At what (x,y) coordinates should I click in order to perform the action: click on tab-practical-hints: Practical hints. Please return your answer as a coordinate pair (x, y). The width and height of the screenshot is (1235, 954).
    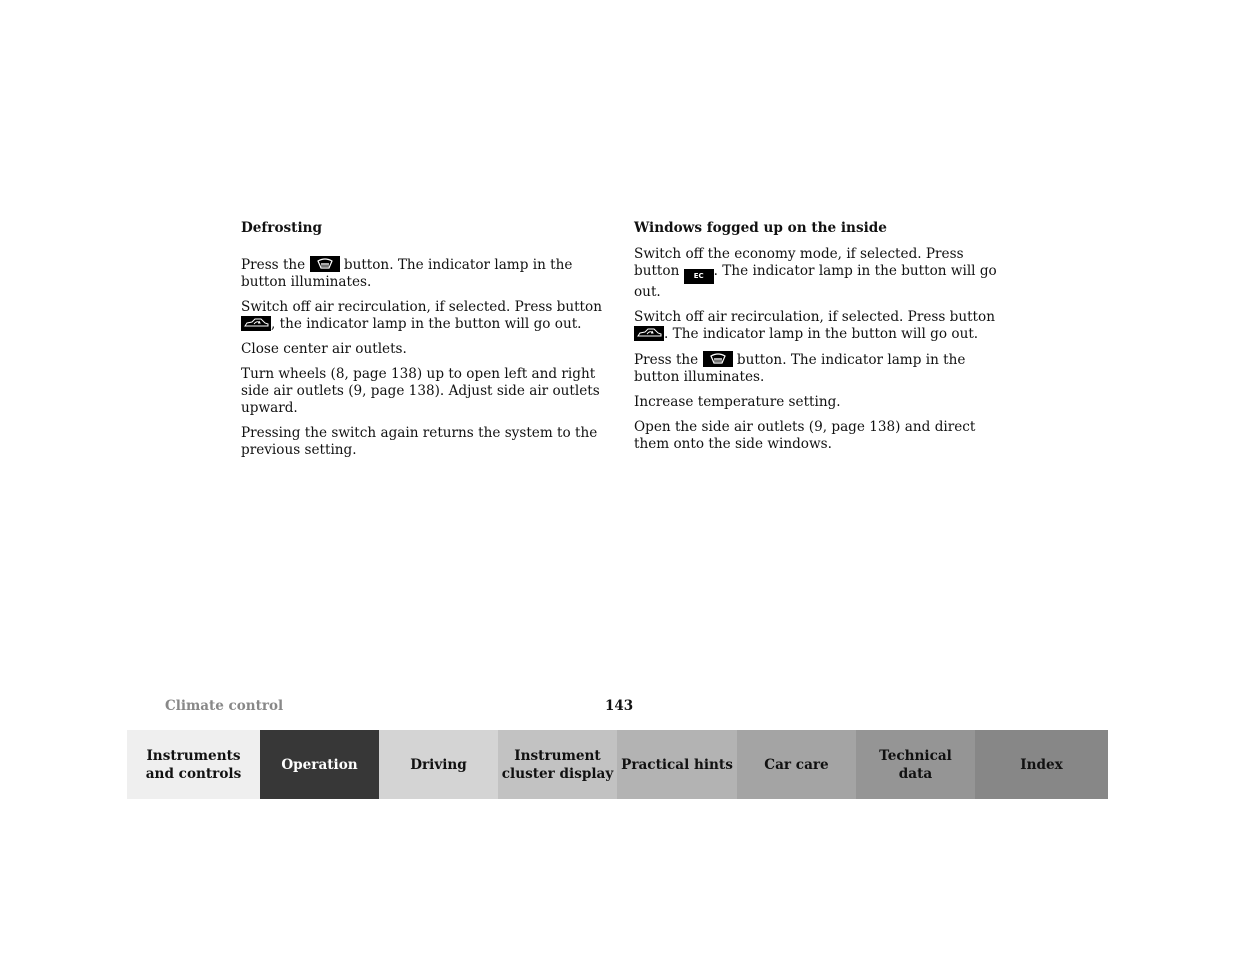
    Looking at the image, I should click on (677, 764).